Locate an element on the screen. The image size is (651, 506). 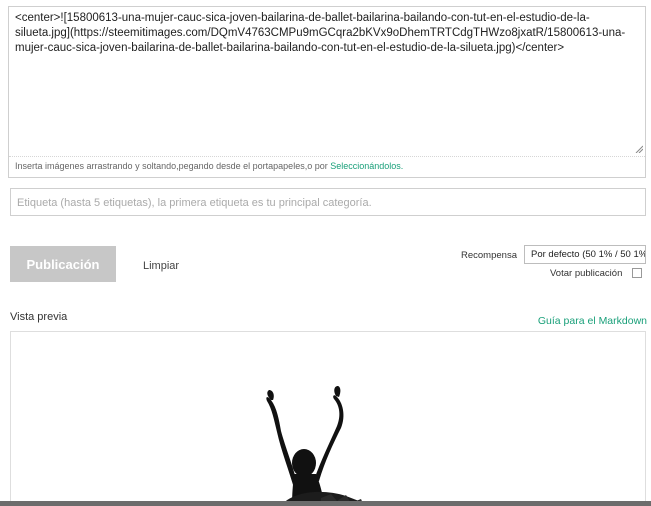
publish-button: Publicación is located at coordinates (63, 264).